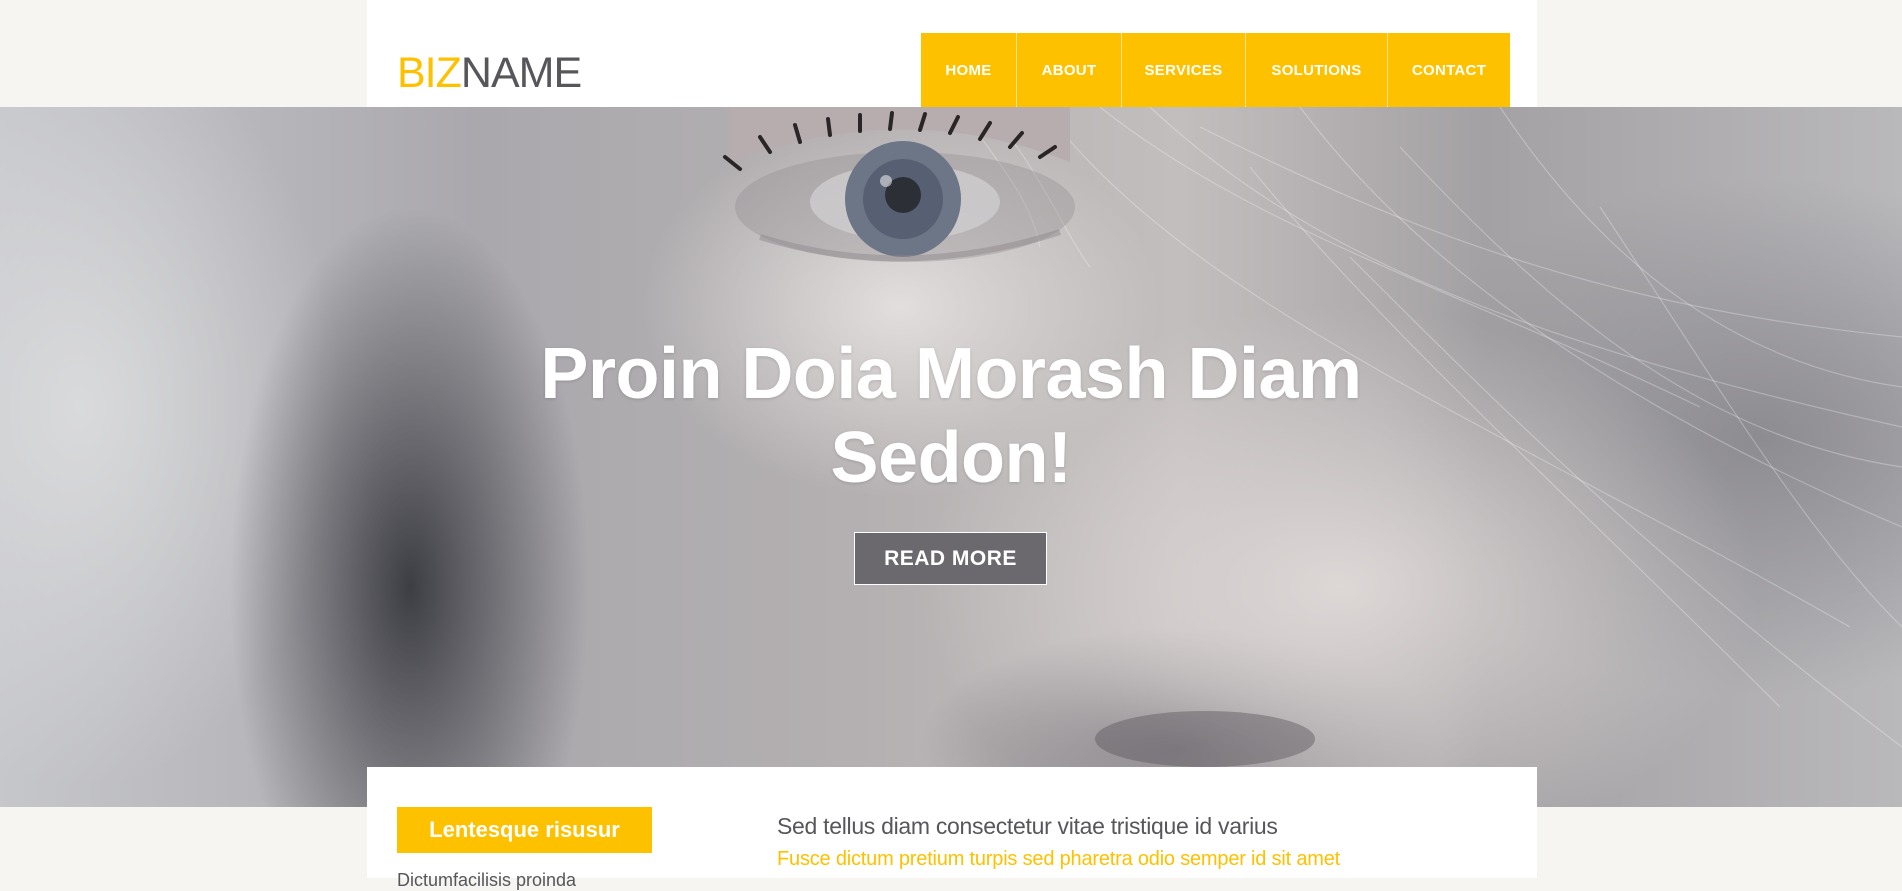 The height and width of the screenshot is (891, 1902). What do you see at coordinates (1448, 70) in the screenshot?
I see `nav-contact: CONTACT` at bounding box center [1448, 70].